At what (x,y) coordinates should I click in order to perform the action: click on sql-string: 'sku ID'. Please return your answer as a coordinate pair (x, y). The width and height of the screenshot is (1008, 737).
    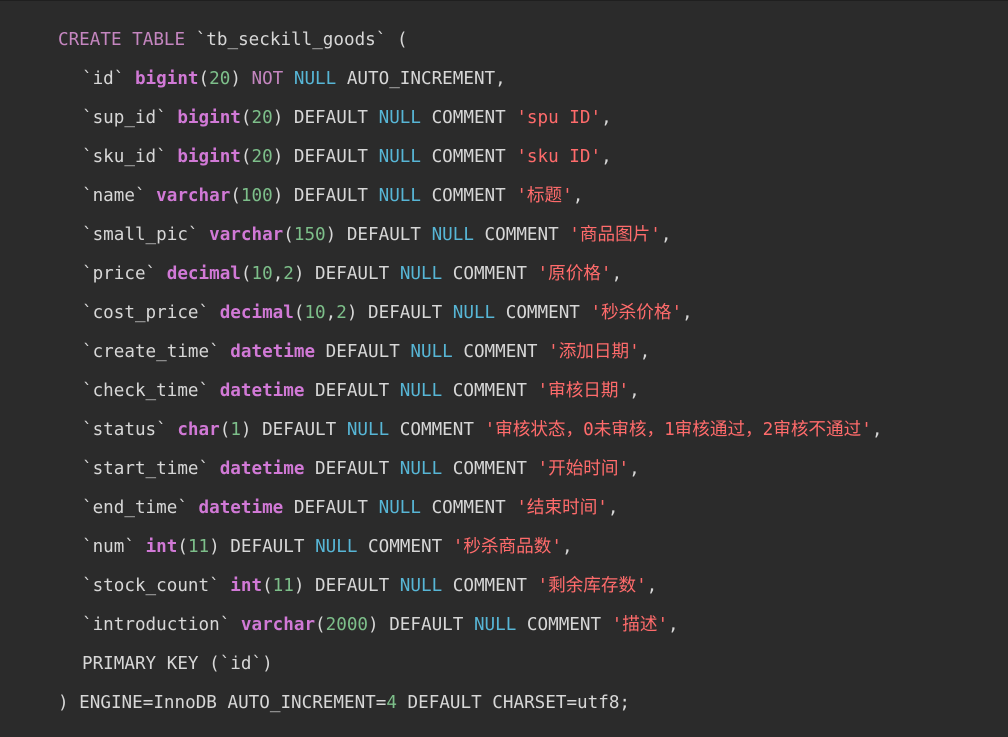
    Looking at the image, I should click on (559, 157).